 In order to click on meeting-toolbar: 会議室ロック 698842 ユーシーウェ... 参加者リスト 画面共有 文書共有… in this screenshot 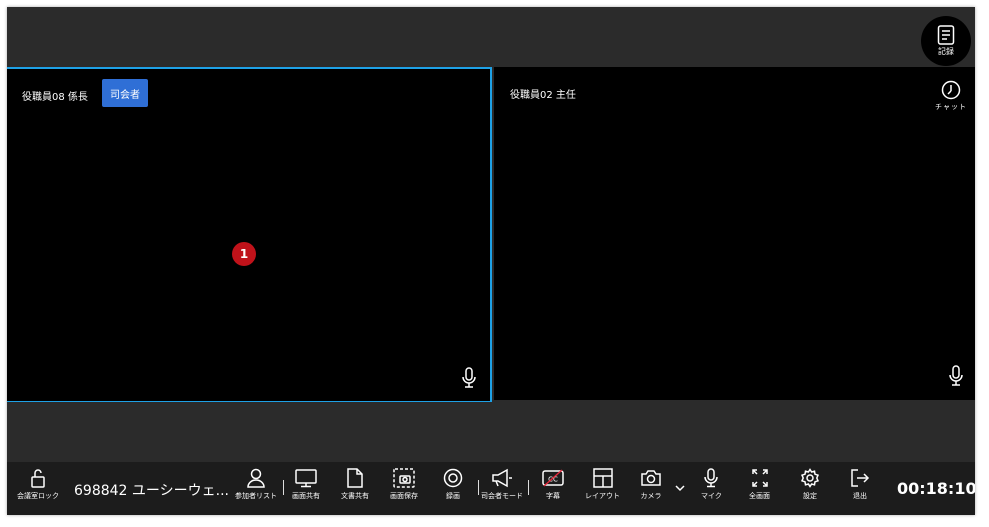, I will do `click(491, 488)`.